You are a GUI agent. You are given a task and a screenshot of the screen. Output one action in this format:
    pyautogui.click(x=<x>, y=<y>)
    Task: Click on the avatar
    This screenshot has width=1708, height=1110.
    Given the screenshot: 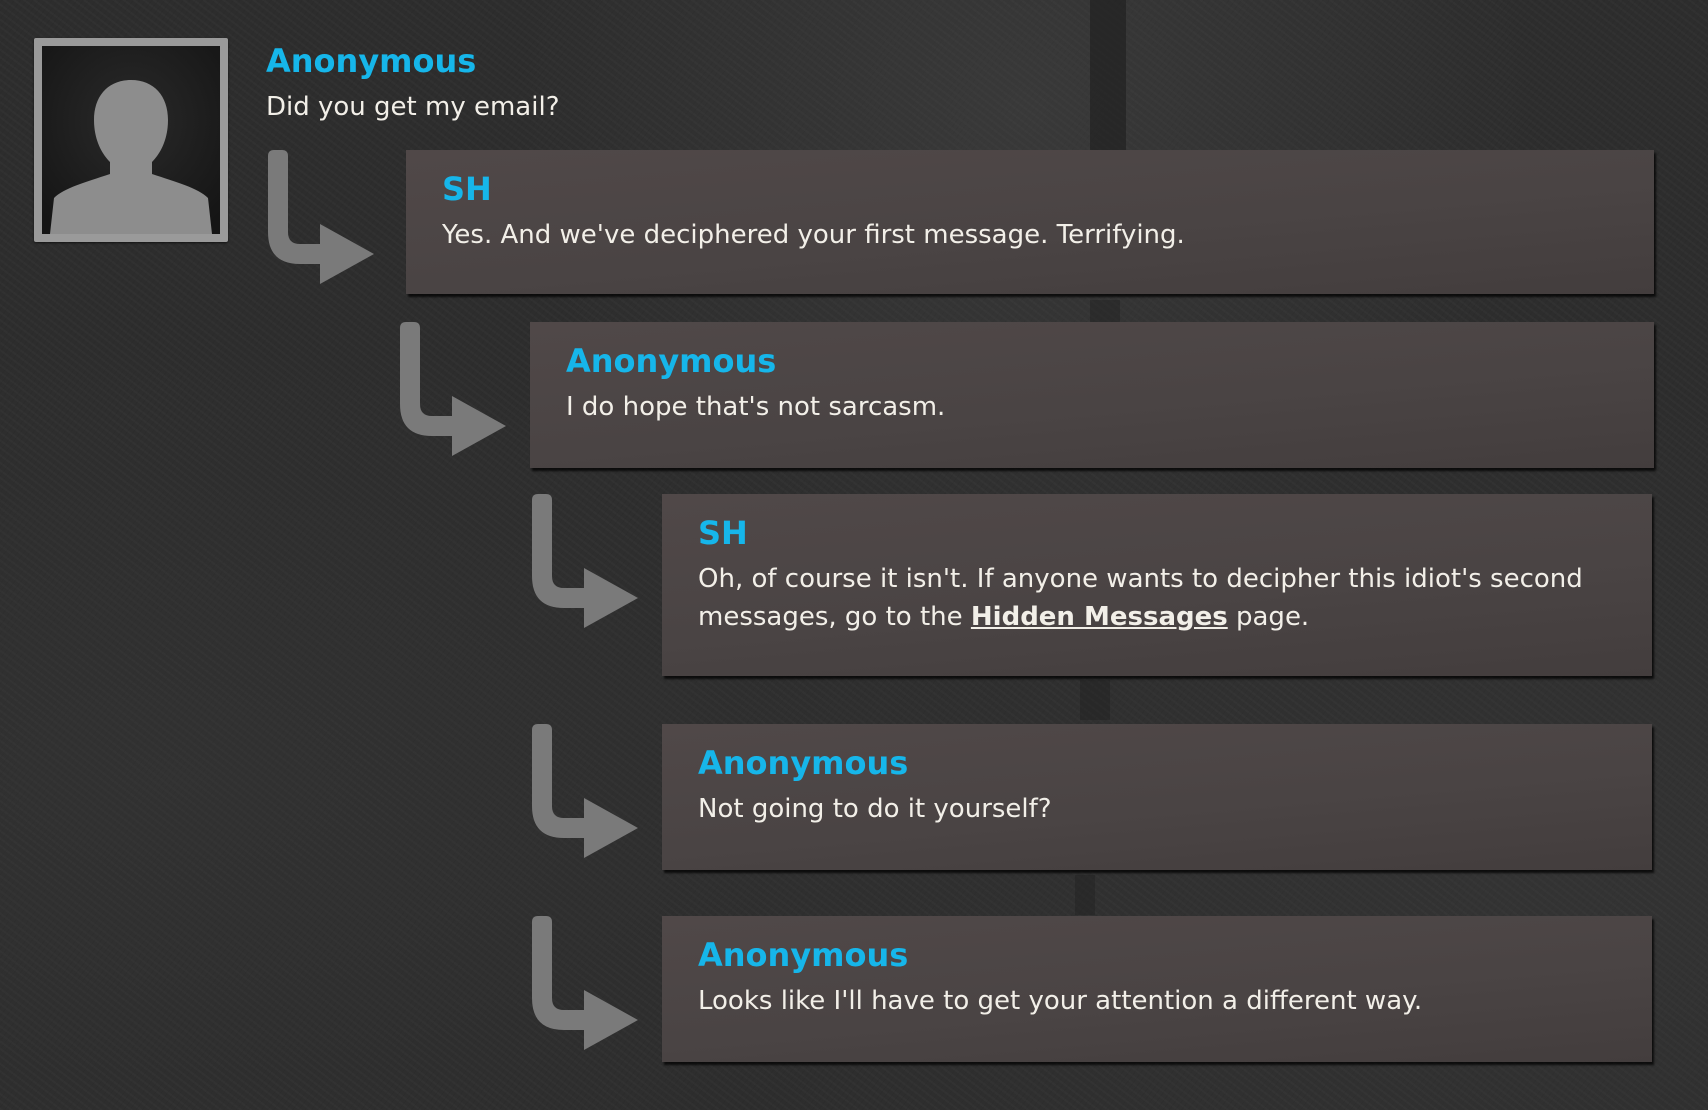 What is the action you would take?
    pyautogui.click(x=131, y=140)
    